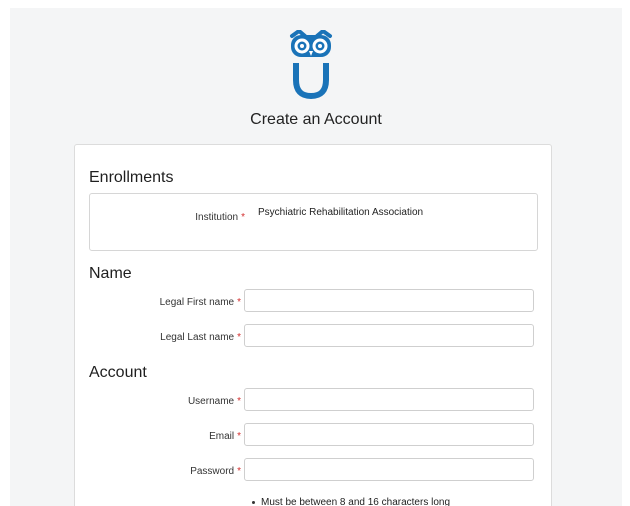 Image resolution: width=630 pixels, height=506 pixels. I want to click on institution-value: Psychiatric Rehabilitation Association, so click(341, 212).